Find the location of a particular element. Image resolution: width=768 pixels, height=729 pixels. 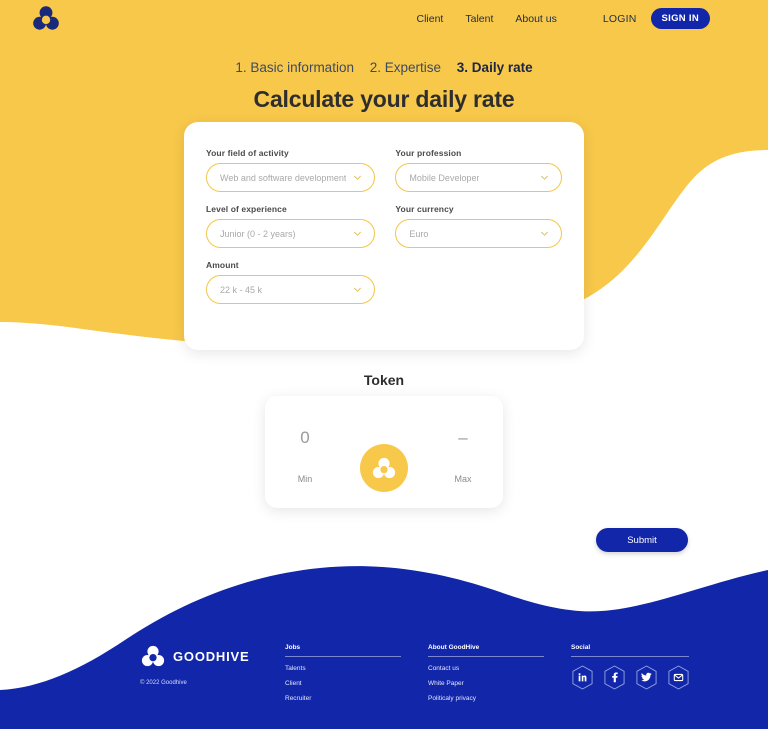

token-card: 0 Min – Max is located at coordinates (384, 452).